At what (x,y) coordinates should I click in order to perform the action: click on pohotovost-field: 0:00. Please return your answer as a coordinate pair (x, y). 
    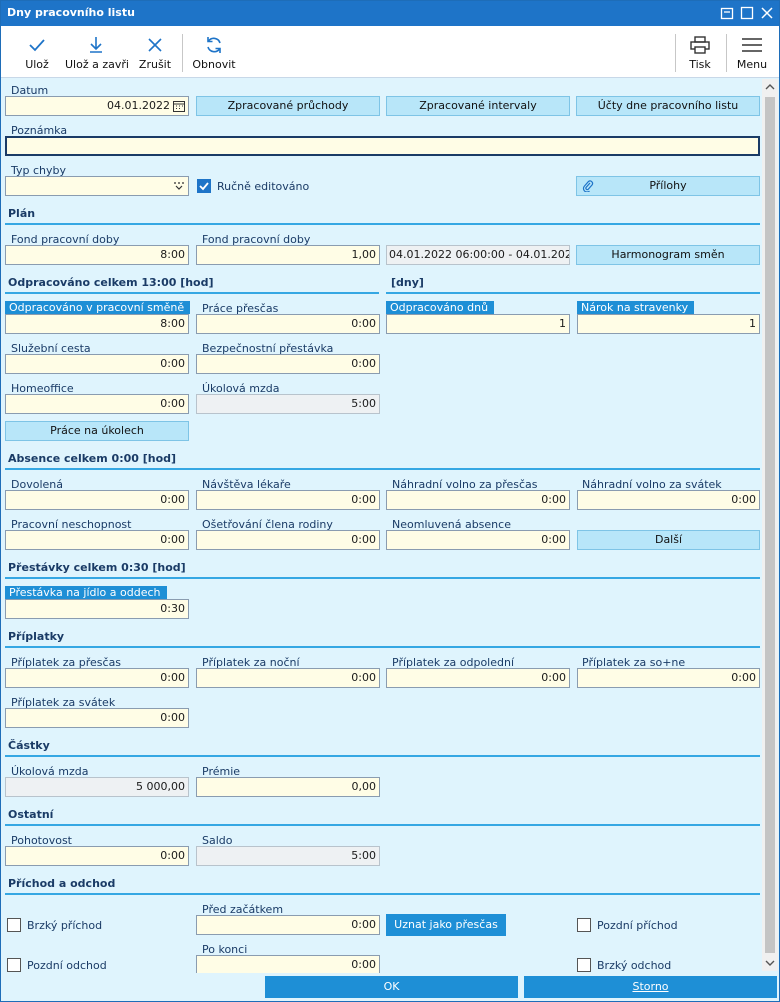
    Looking at the image, I should click on (97, 856).